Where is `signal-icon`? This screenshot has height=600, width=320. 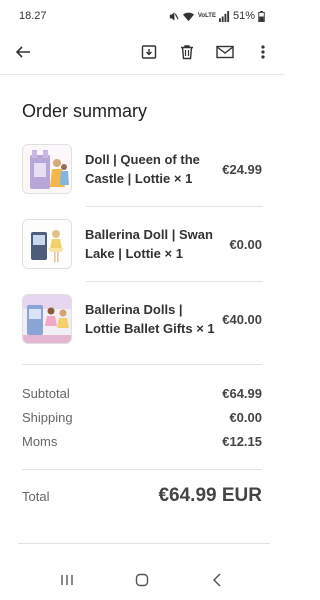
signal-icon is located at coordinates (224, 16).